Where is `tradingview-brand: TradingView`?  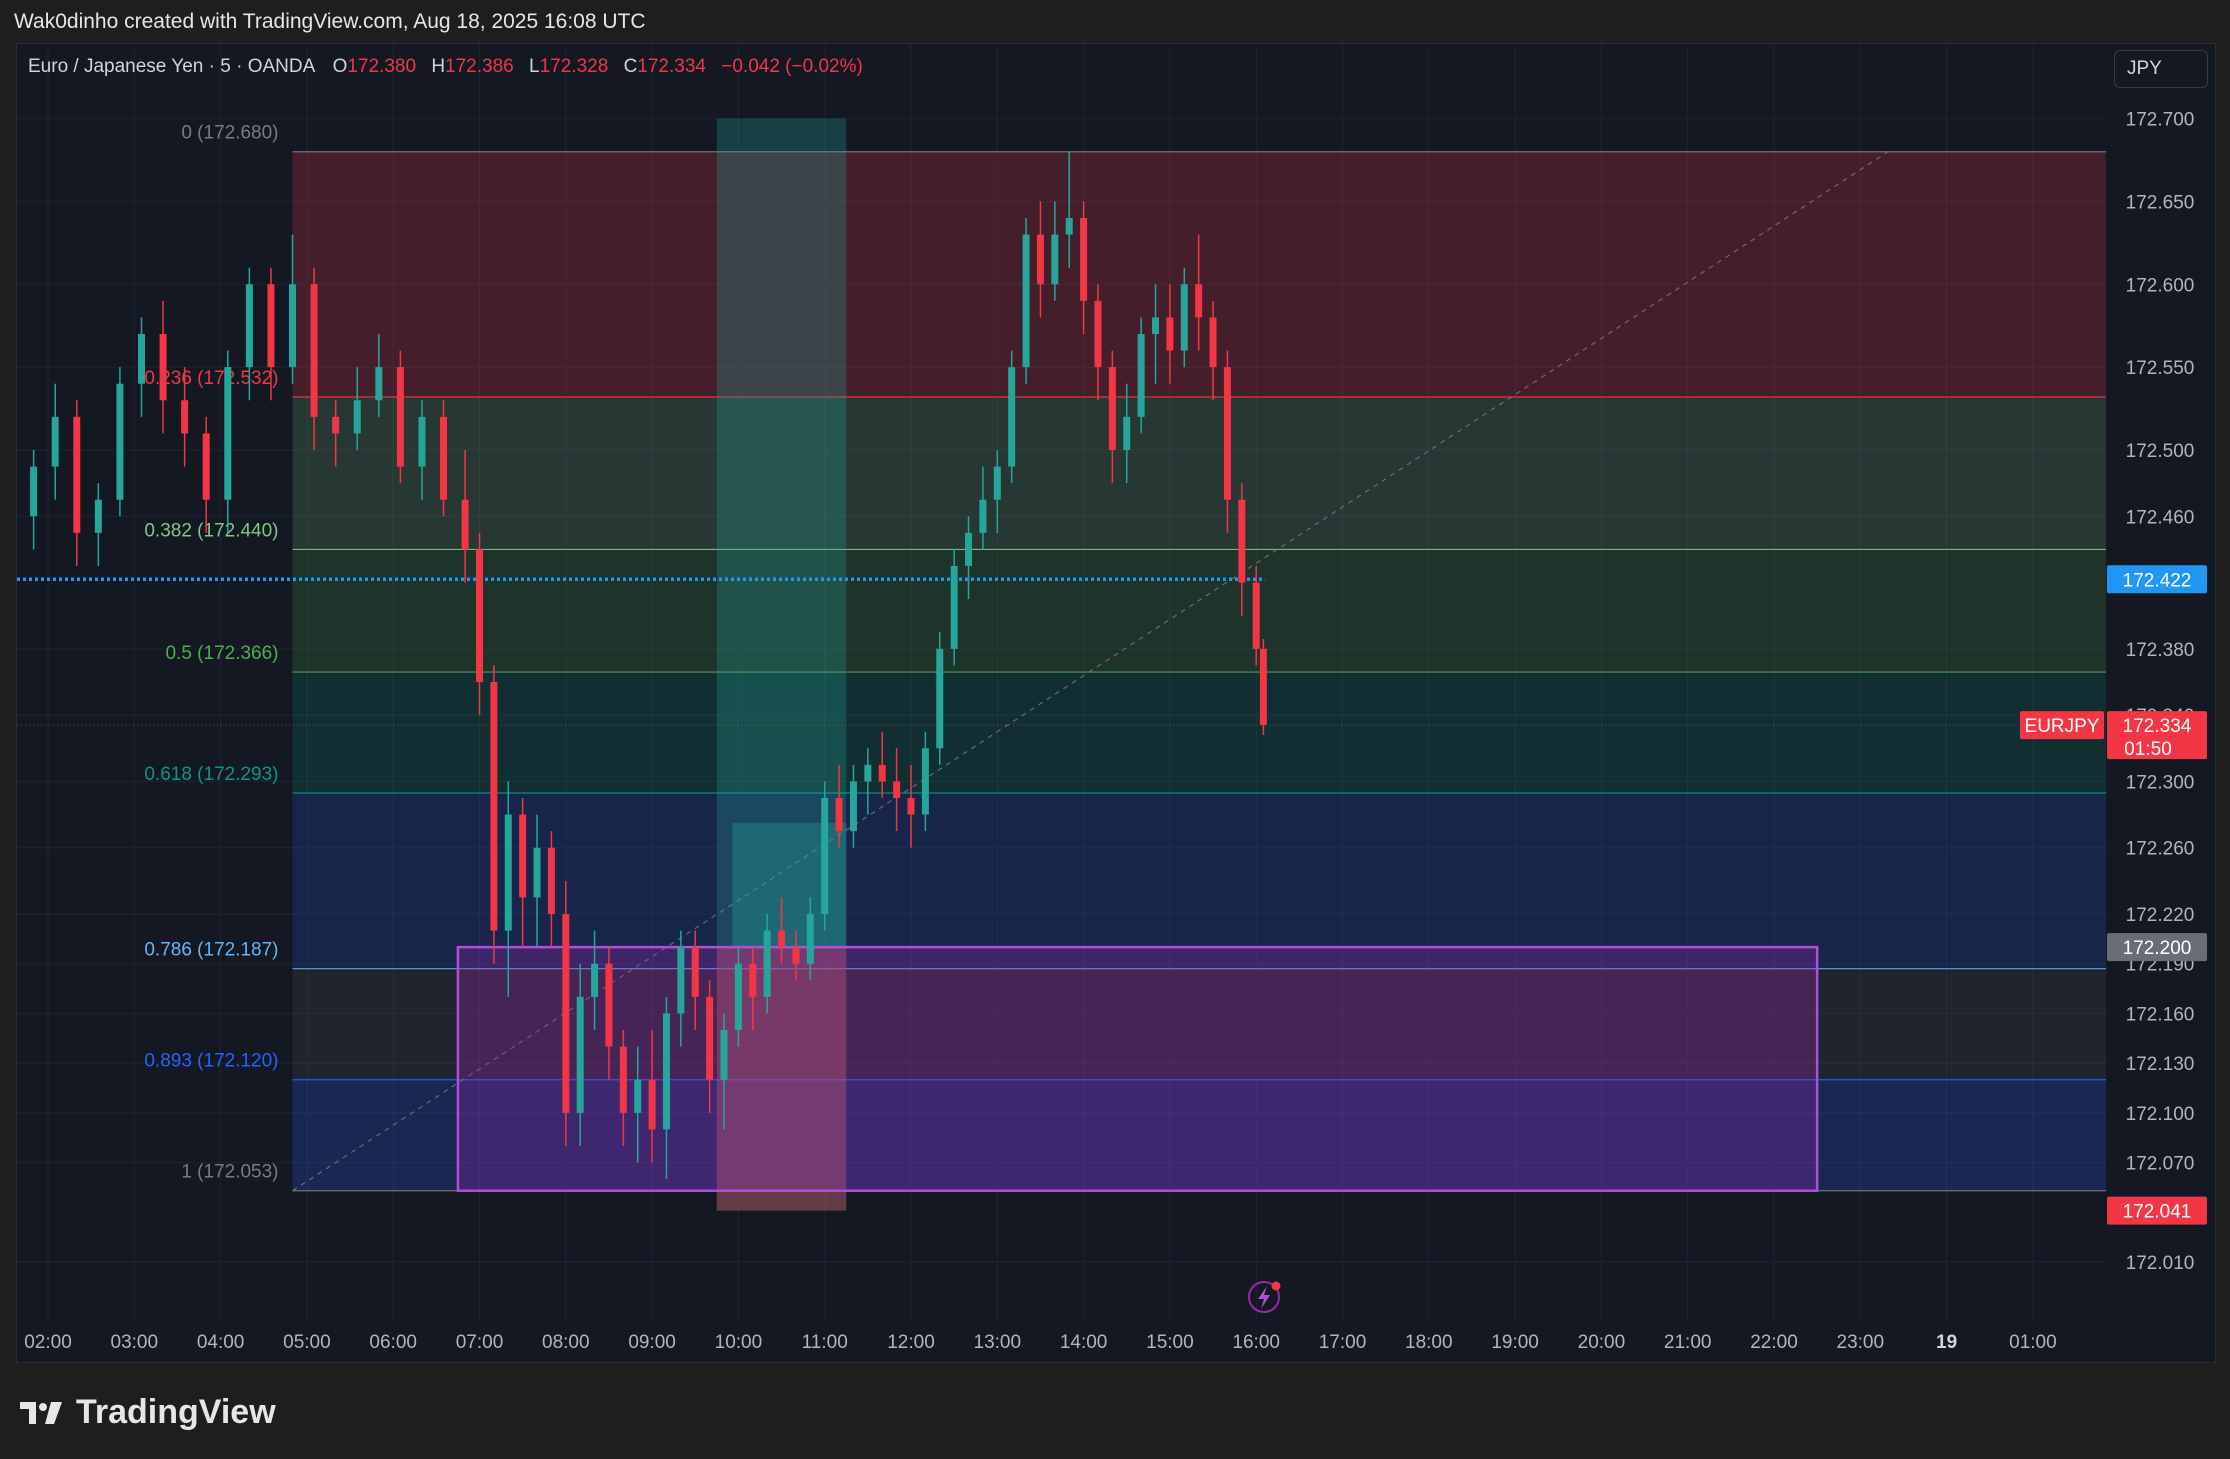
tradingview-brand: TradingView is located at coordinates (147, 1412).